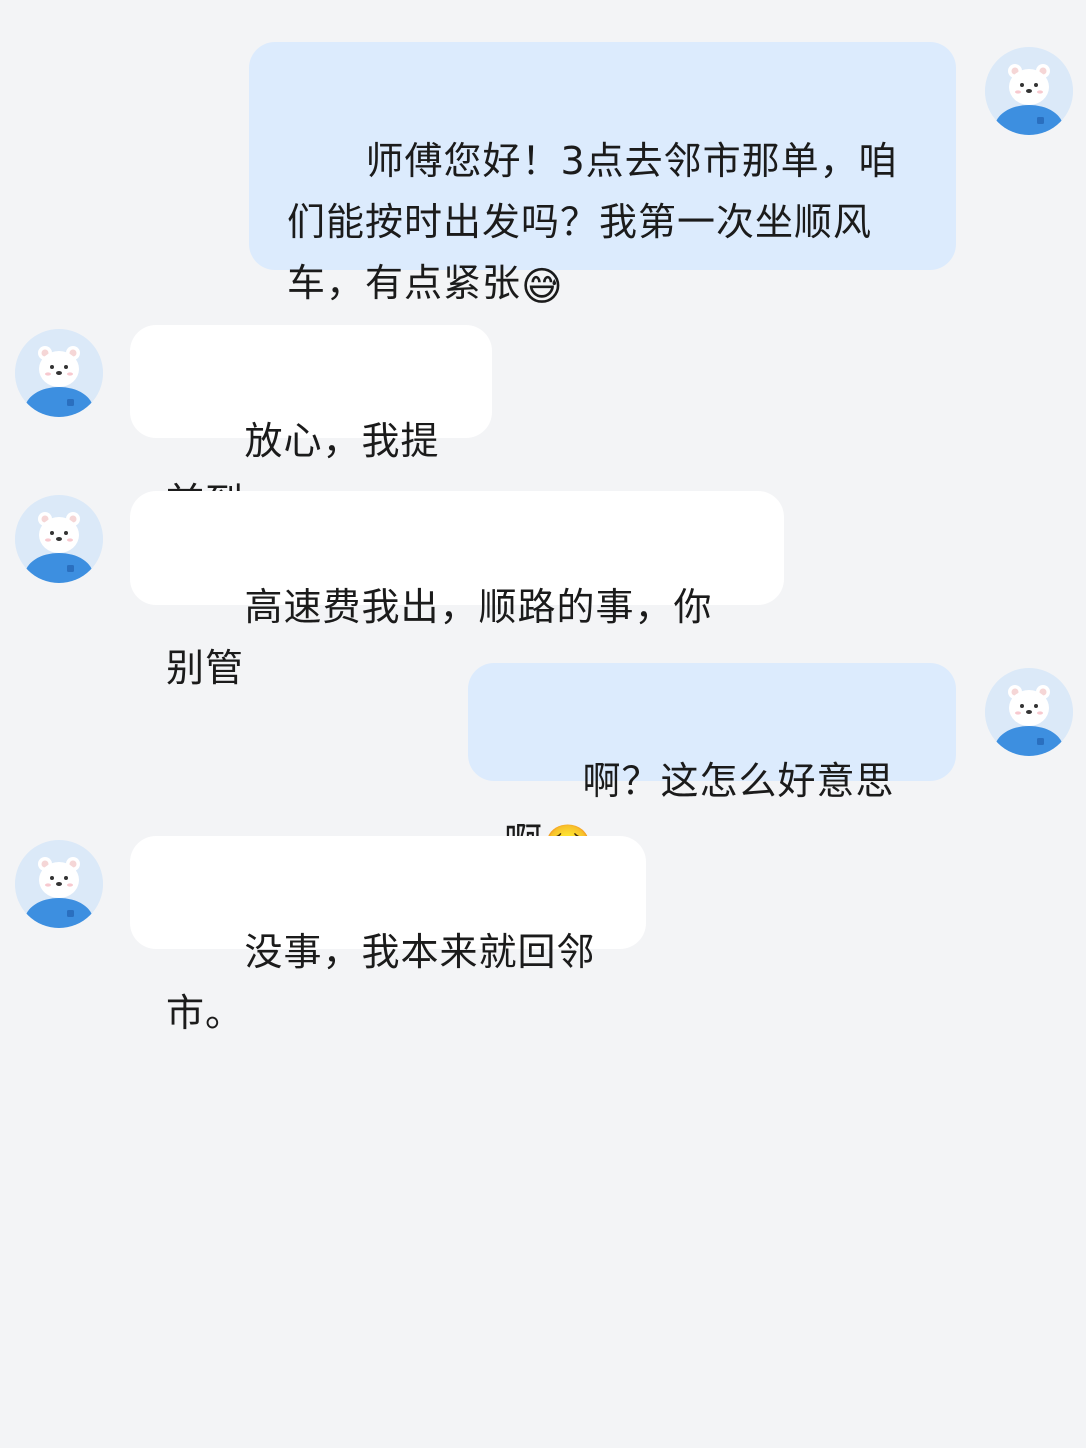 The width and height of the screenshot is (1086, 1448). Describe the element at coordinates (457, 590) in the screenshot. I see `message-bubble-incoming: 高速费我出，顺路的事，你别管` at that location.